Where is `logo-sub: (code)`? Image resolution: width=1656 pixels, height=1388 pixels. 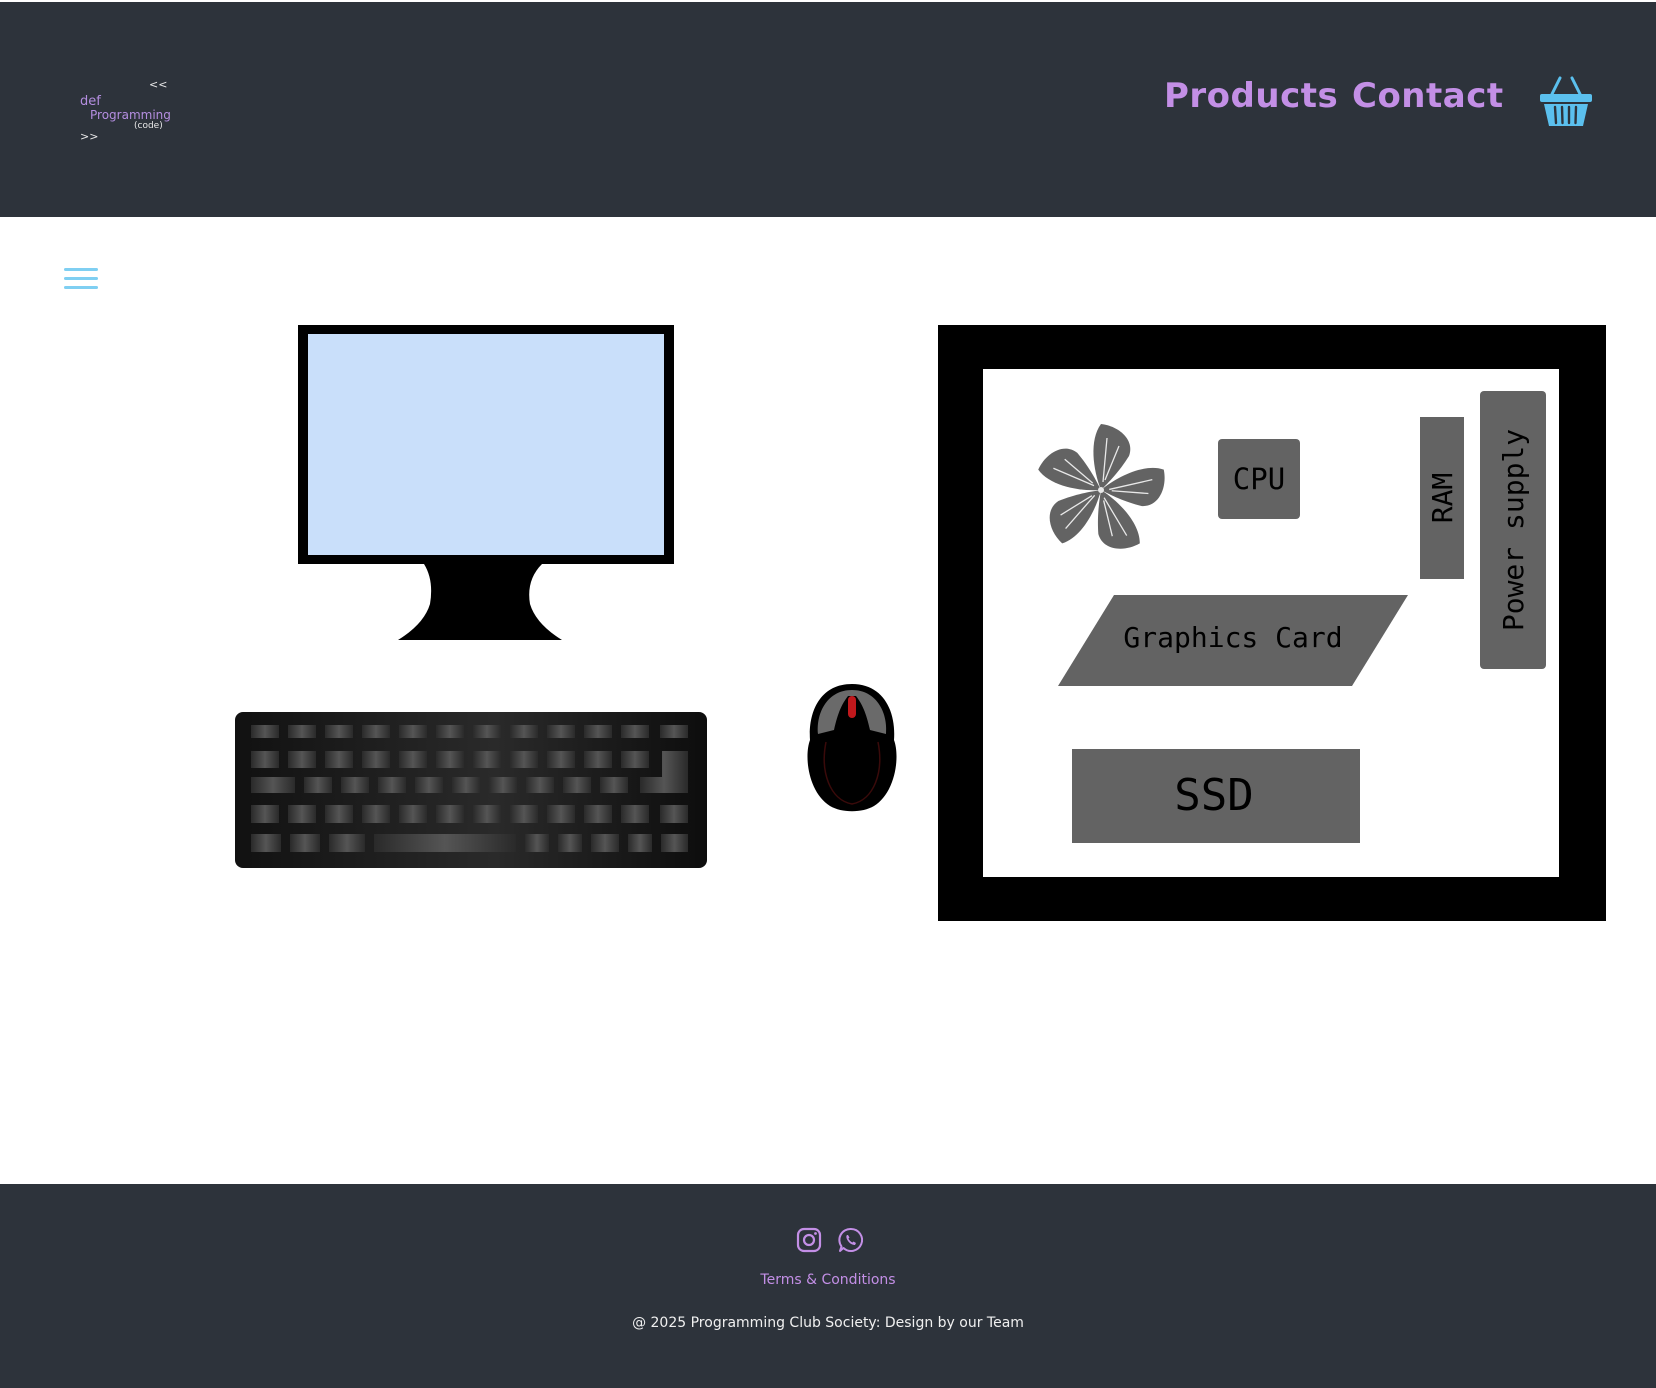 logo-sub: (code) is located at coordinates (148, 126).